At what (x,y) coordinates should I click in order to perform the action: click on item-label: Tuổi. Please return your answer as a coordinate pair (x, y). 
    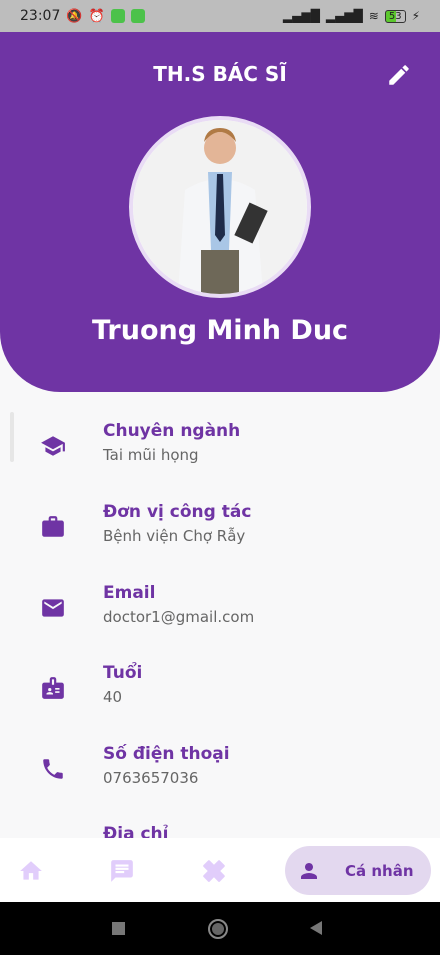
    Looking at the image, I should click on (123, 673).